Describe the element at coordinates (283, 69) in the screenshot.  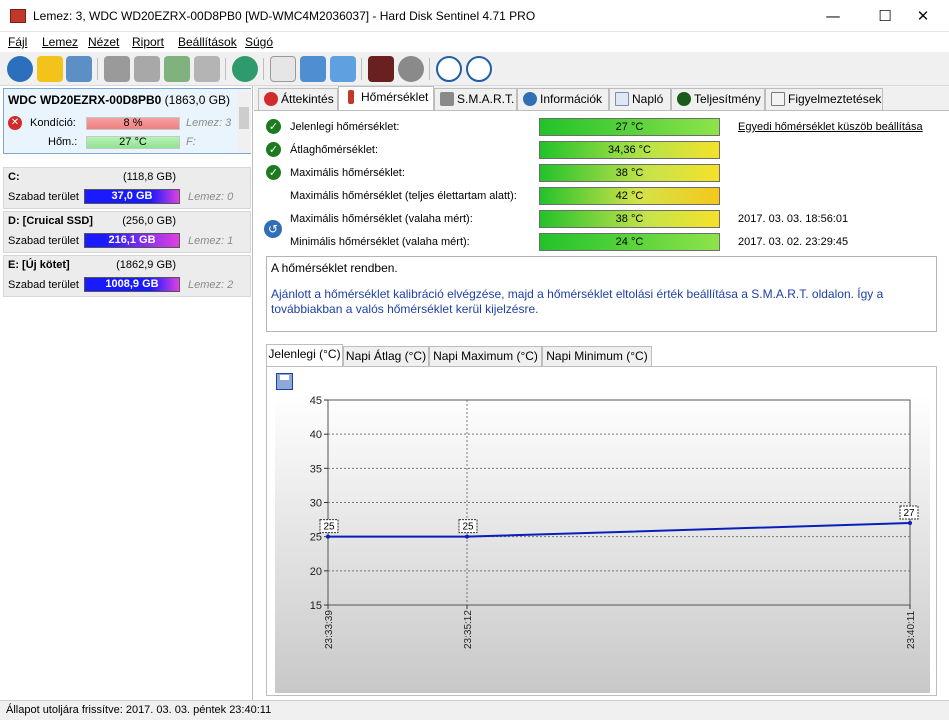
I see `document-icon` at that location.